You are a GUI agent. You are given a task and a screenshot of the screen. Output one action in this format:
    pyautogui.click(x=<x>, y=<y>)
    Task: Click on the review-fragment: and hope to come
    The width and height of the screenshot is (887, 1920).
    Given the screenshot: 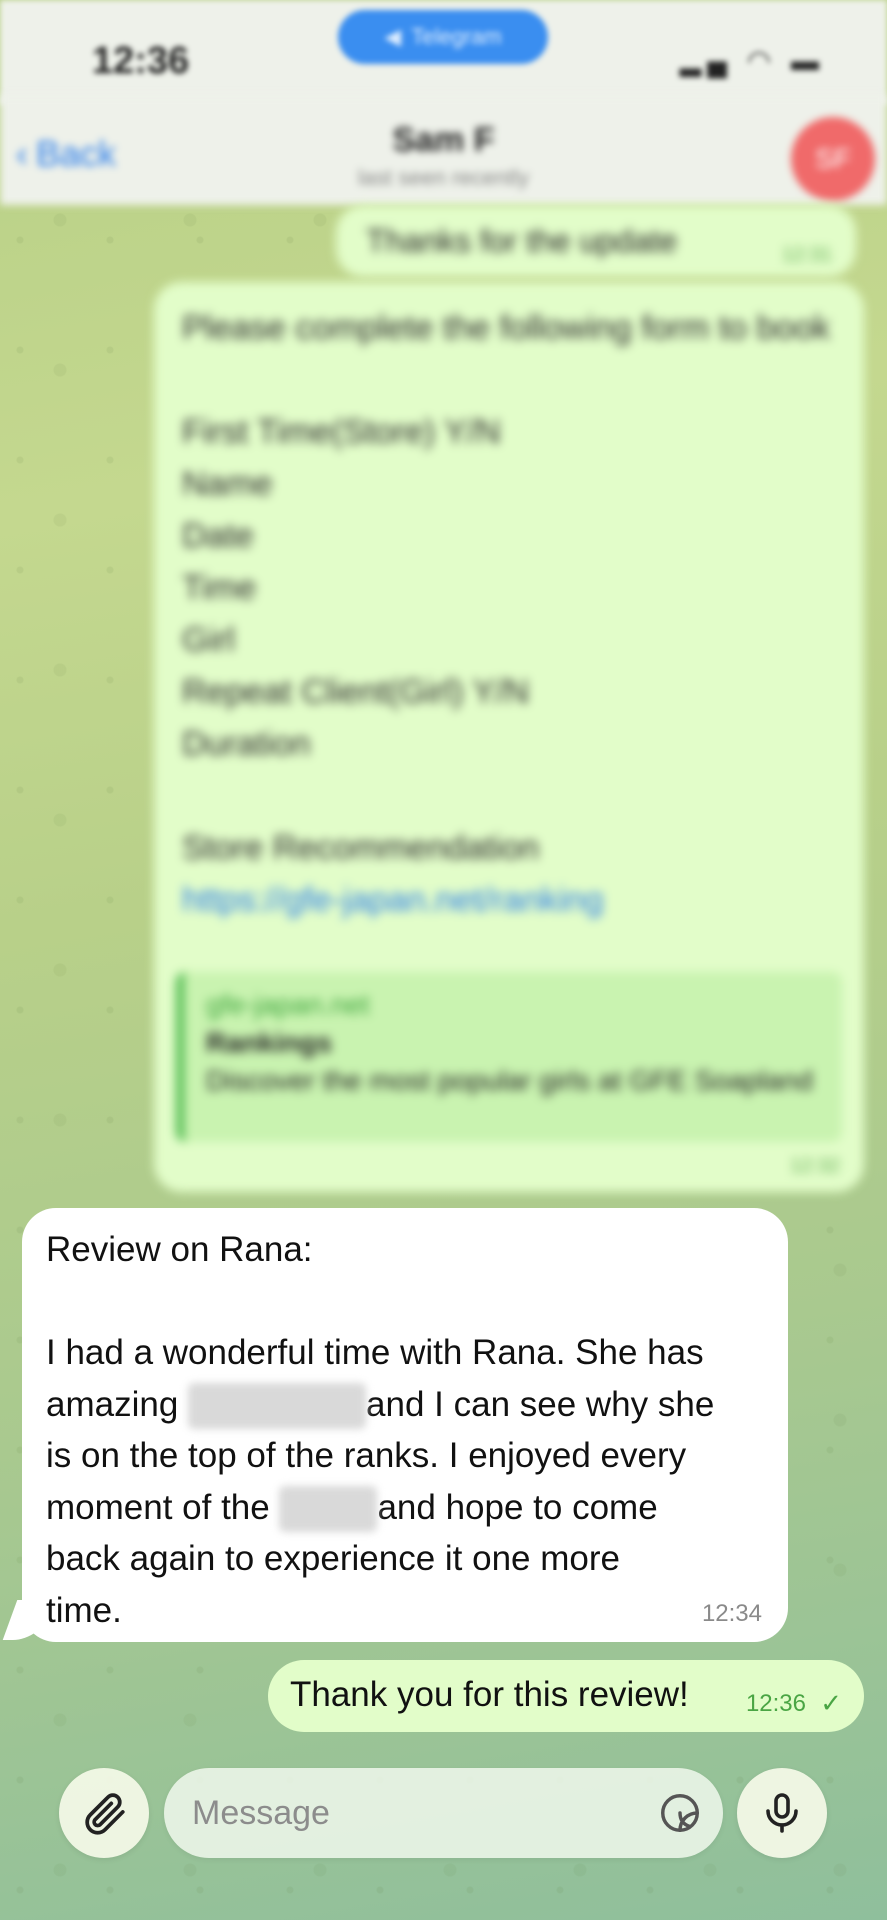 What is the action you would take?
    pyautogui.click(x=517, y=1507)
    